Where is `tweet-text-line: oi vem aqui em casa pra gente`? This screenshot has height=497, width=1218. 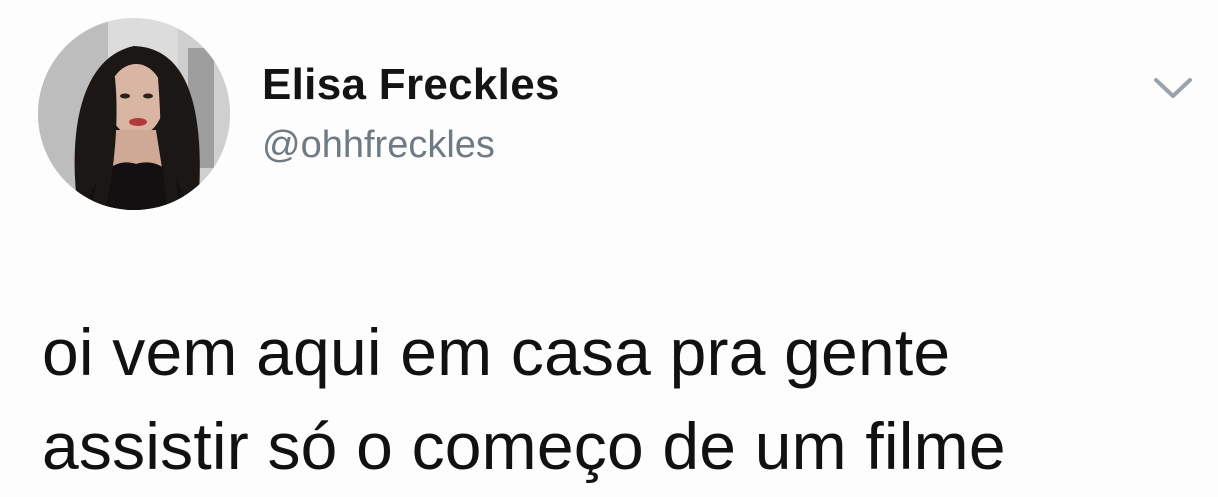 tweet-text-line: oi vem aqui em casa pra gente is located at coordinates (496, 352).